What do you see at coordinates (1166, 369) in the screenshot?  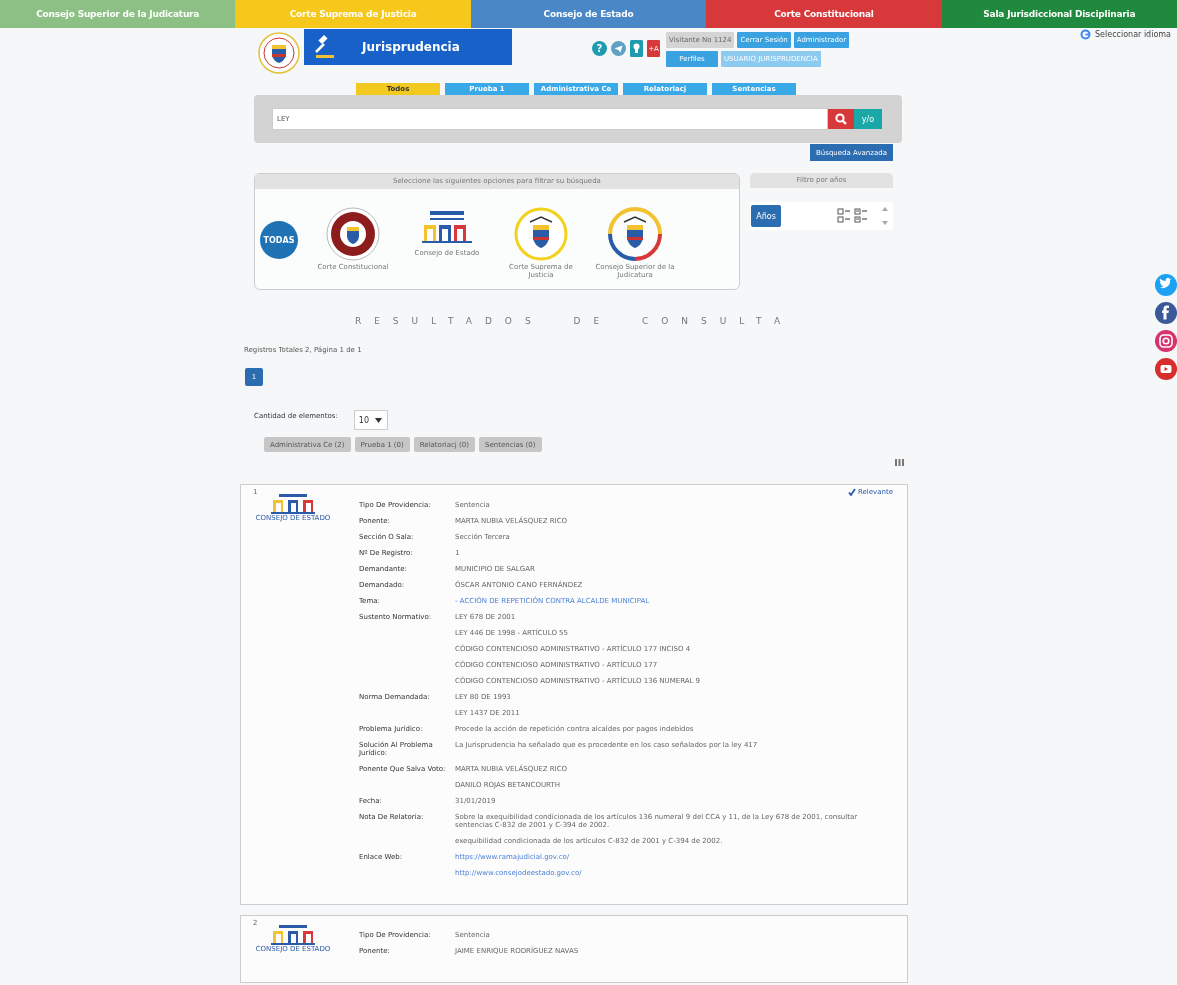 I see `play-icon` at bounding box center [1166, 369].